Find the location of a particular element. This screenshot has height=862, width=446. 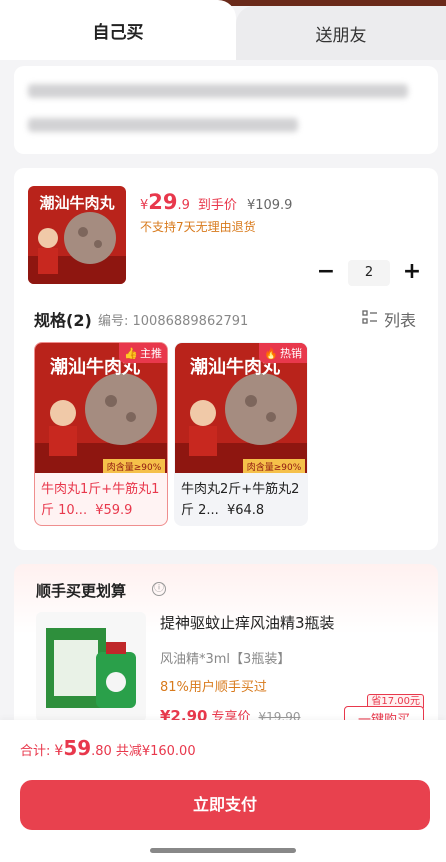

variant-2-badge: 🔥 热销 is located at coordinates (283, 353).